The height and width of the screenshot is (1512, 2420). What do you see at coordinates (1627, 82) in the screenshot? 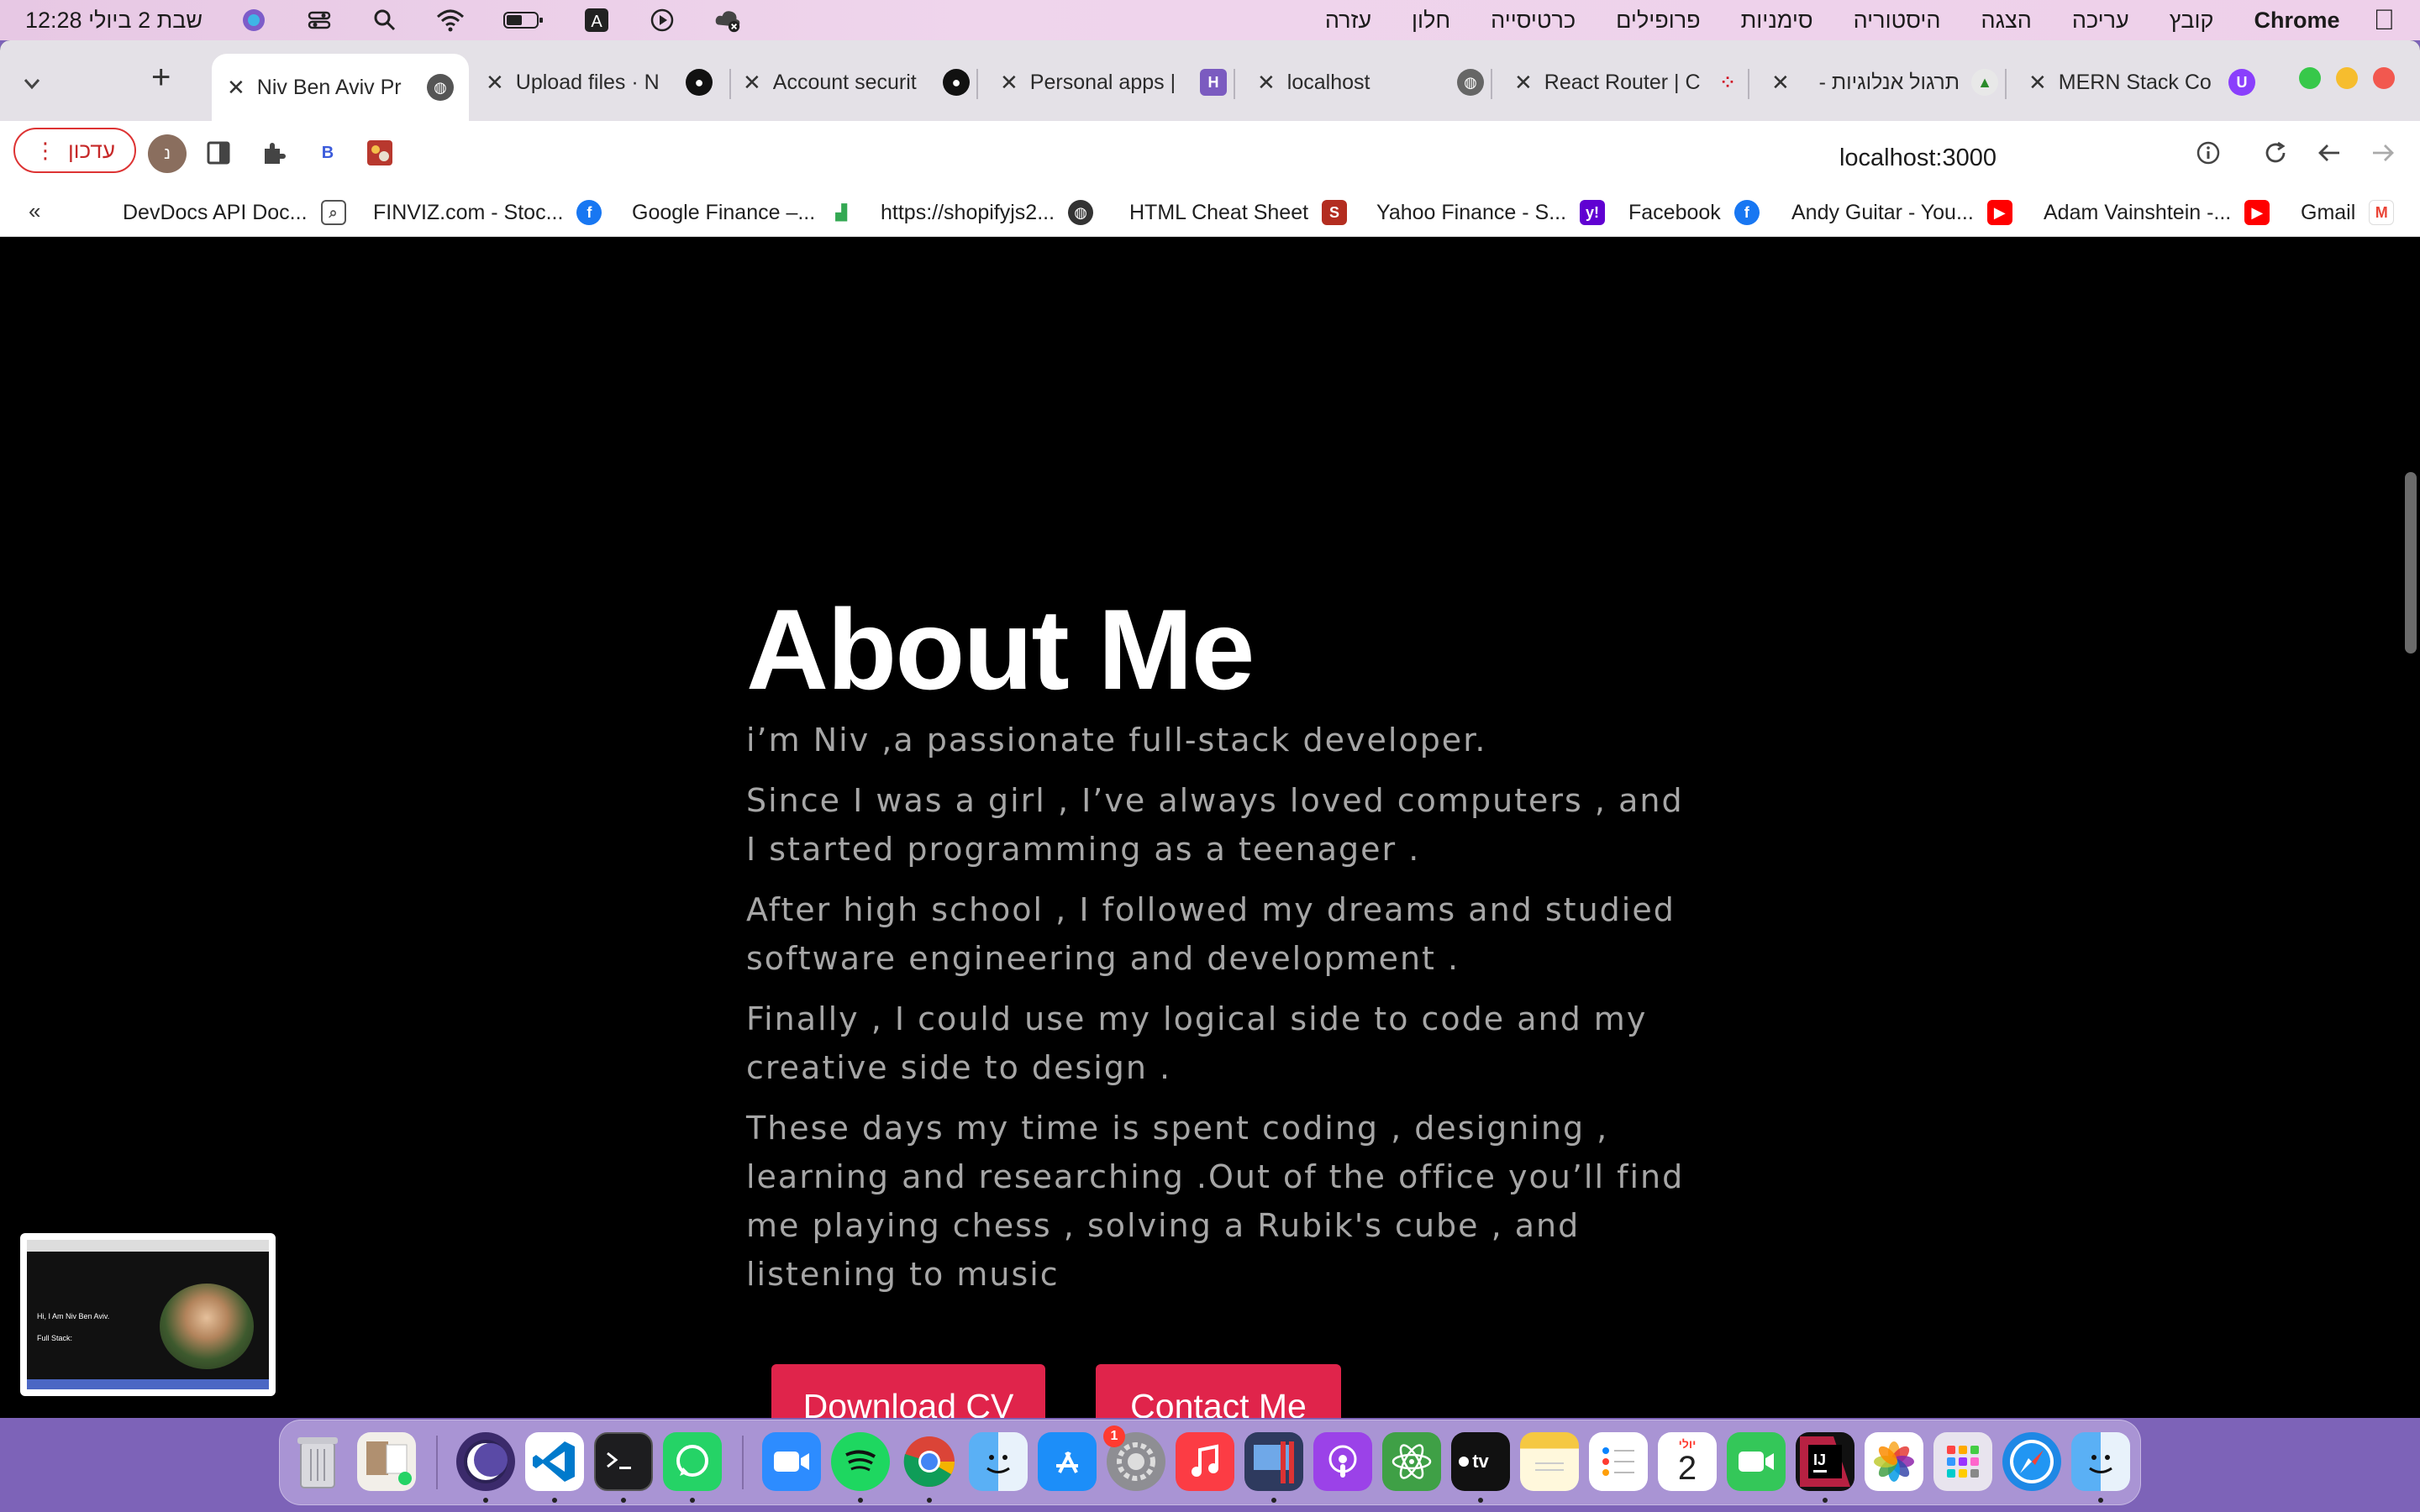
I see `tab-react-router: ✕ React Router | C ⁘` at bounding box center [1627, 82].